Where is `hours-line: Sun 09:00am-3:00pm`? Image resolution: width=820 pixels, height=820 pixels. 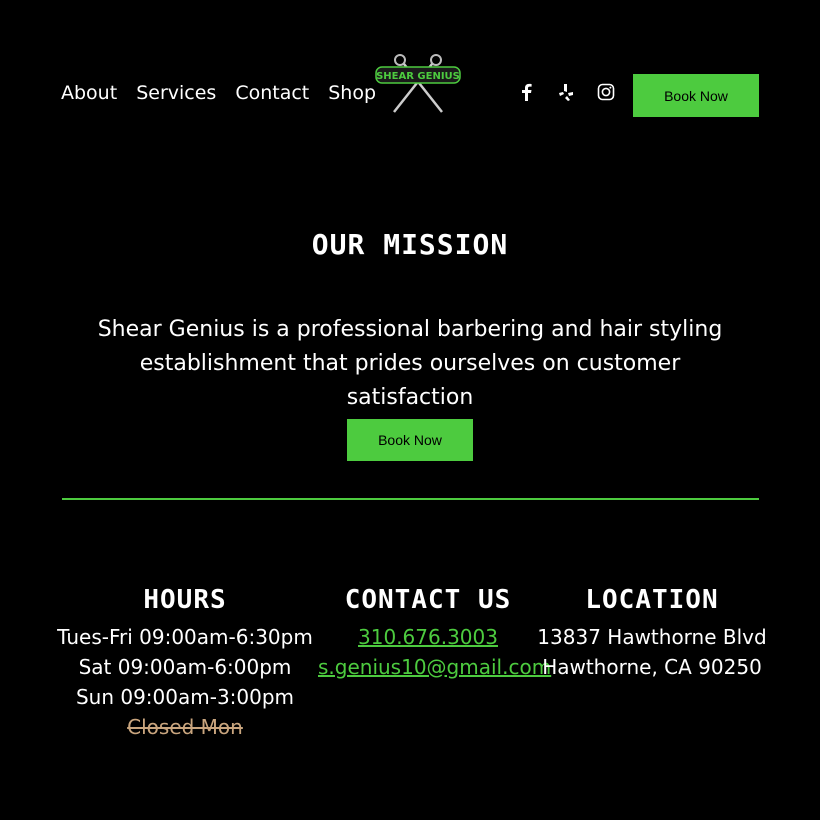
hours-line: Sun 09:00am-3:00pm is located at coordinates (185, 697).